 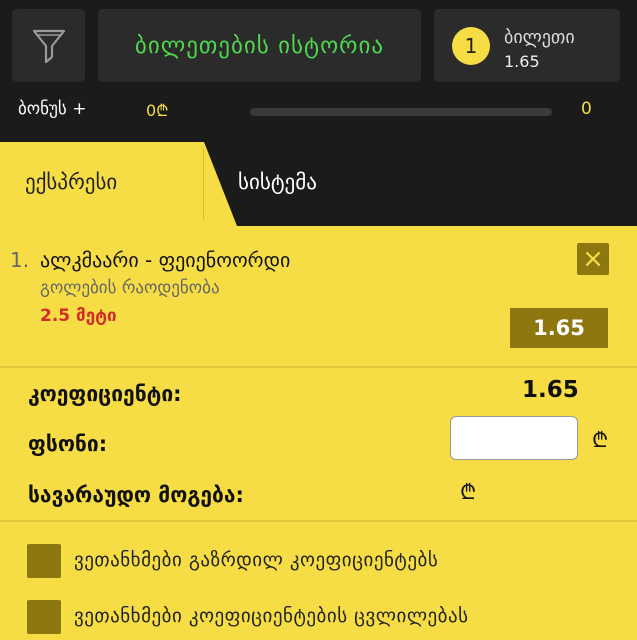 I want to click on close-icon: ×, so click(x=593, y=259).